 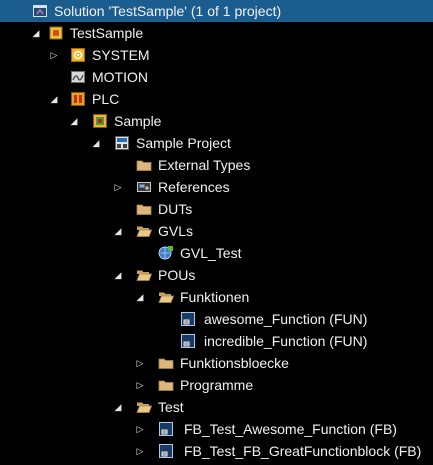 What do you see at coordinates (106, 99) in the screenshot?
I see `tree-item-label: PLC` at bounding box center [106, 99].